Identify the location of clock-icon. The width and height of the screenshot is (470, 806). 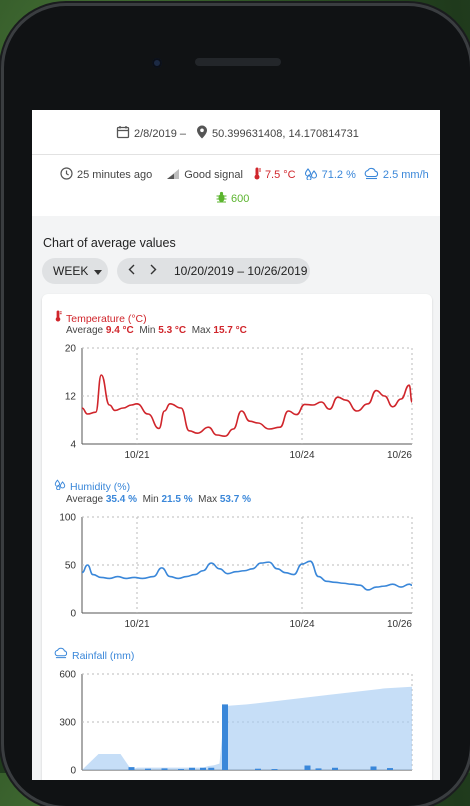
(66, 175).